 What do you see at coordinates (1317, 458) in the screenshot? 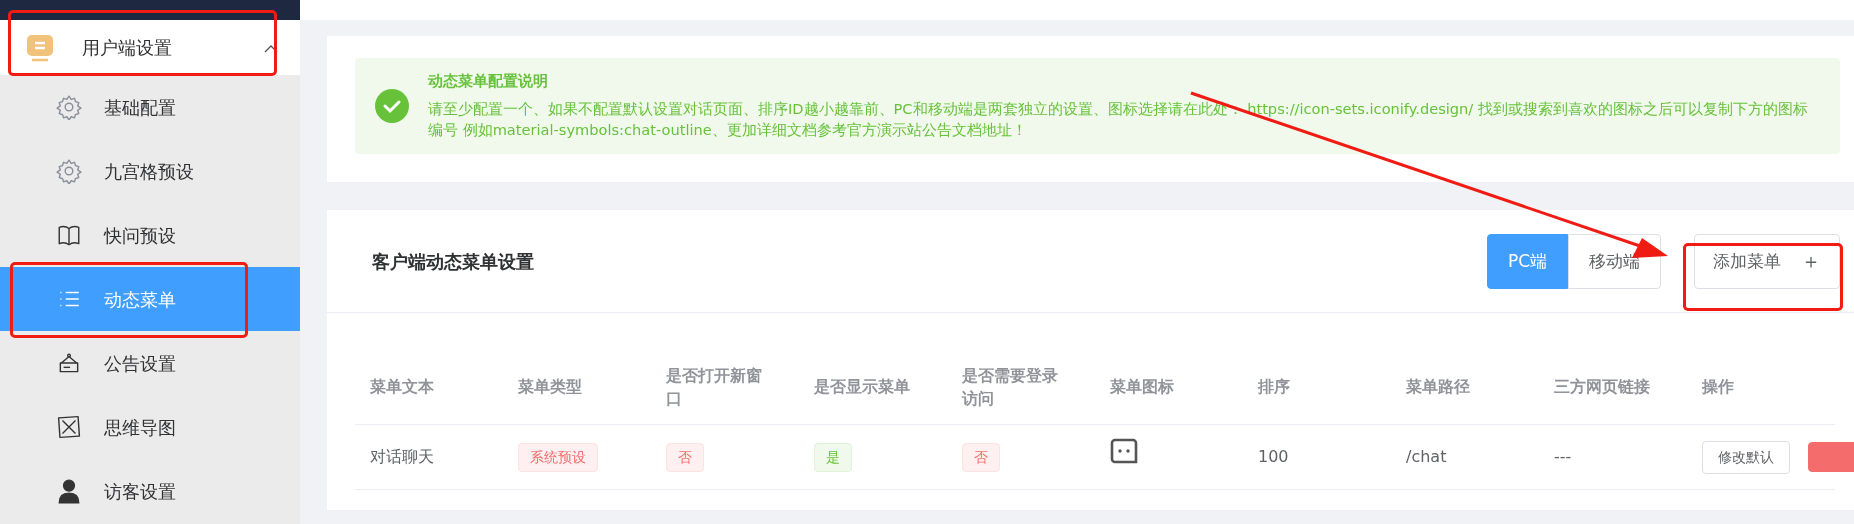
I see `table-cell: 100` at bounding box center [1317, 458].